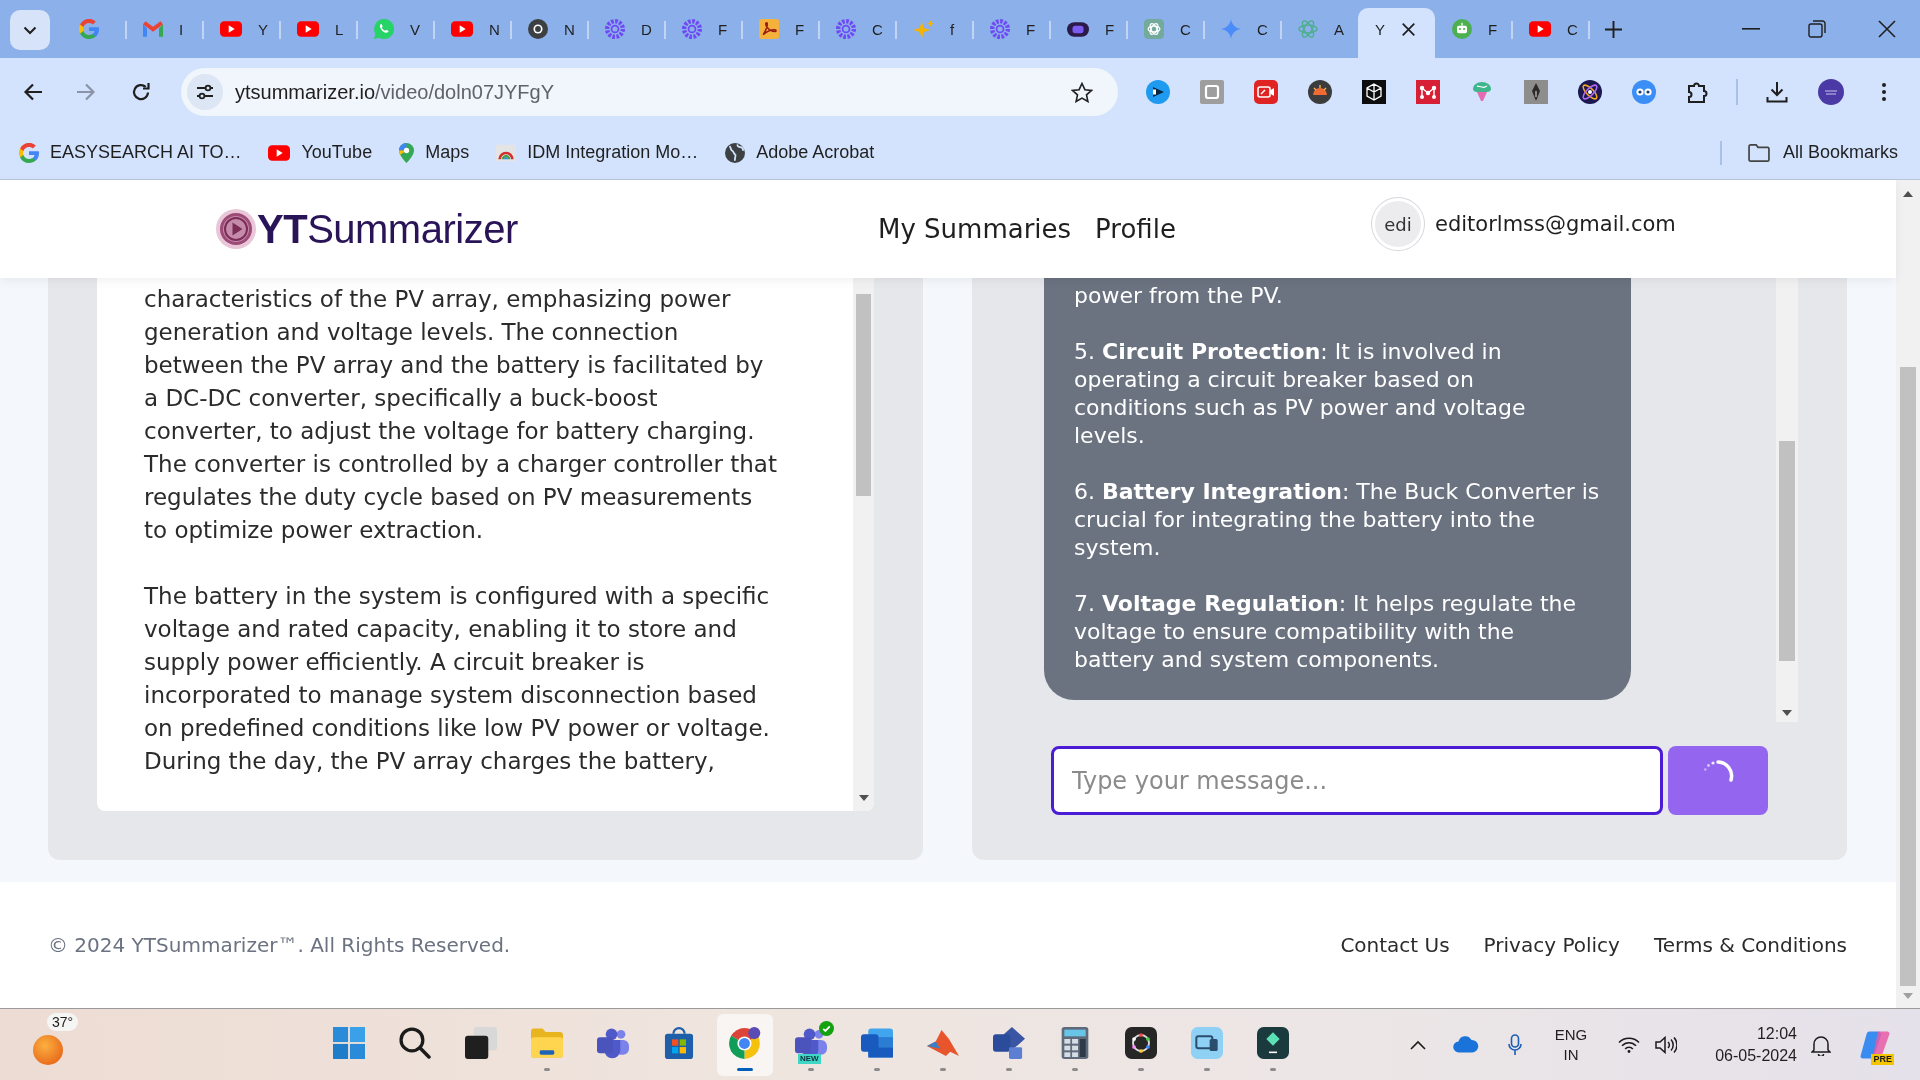 This screenshot has height=1080, width=1920. I want to click on browser-tab: f, so click(934, 33).